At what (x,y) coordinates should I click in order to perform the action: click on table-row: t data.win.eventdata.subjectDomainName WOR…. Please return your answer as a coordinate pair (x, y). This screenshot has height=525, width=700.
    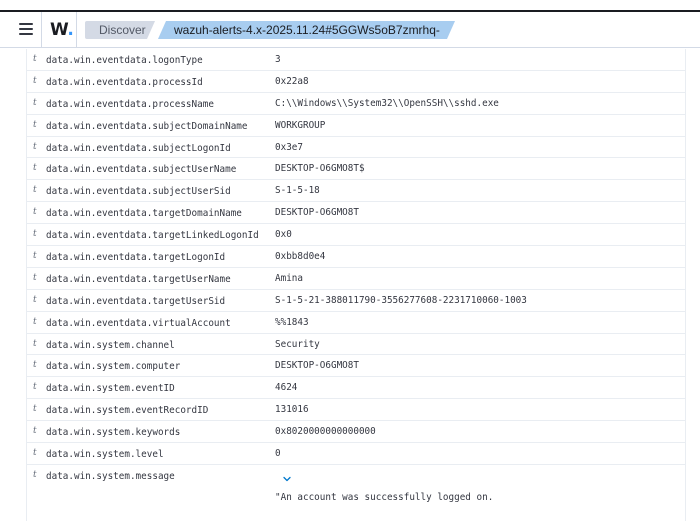
    Looking at the image, I should click on (356, 126).